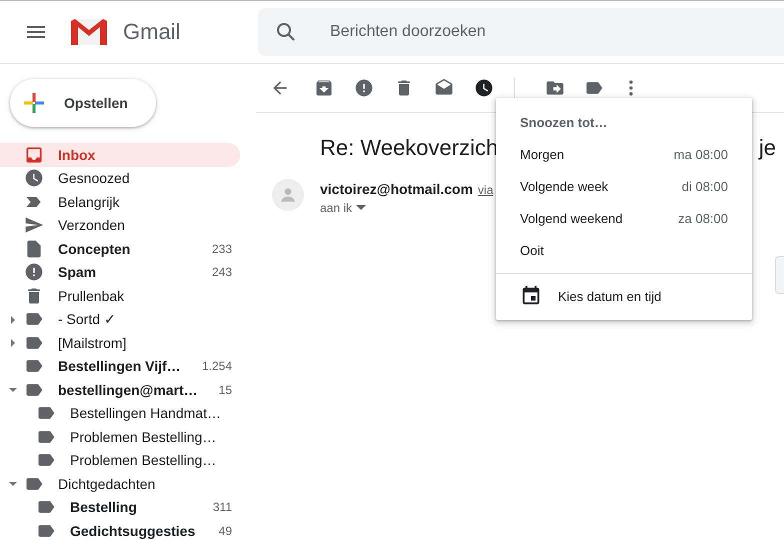 This screenshot has height=544, width=784. Describe the element at coordinates (705, 186) in the screenshot. I see `snooze-time: di 08:00` at that location.